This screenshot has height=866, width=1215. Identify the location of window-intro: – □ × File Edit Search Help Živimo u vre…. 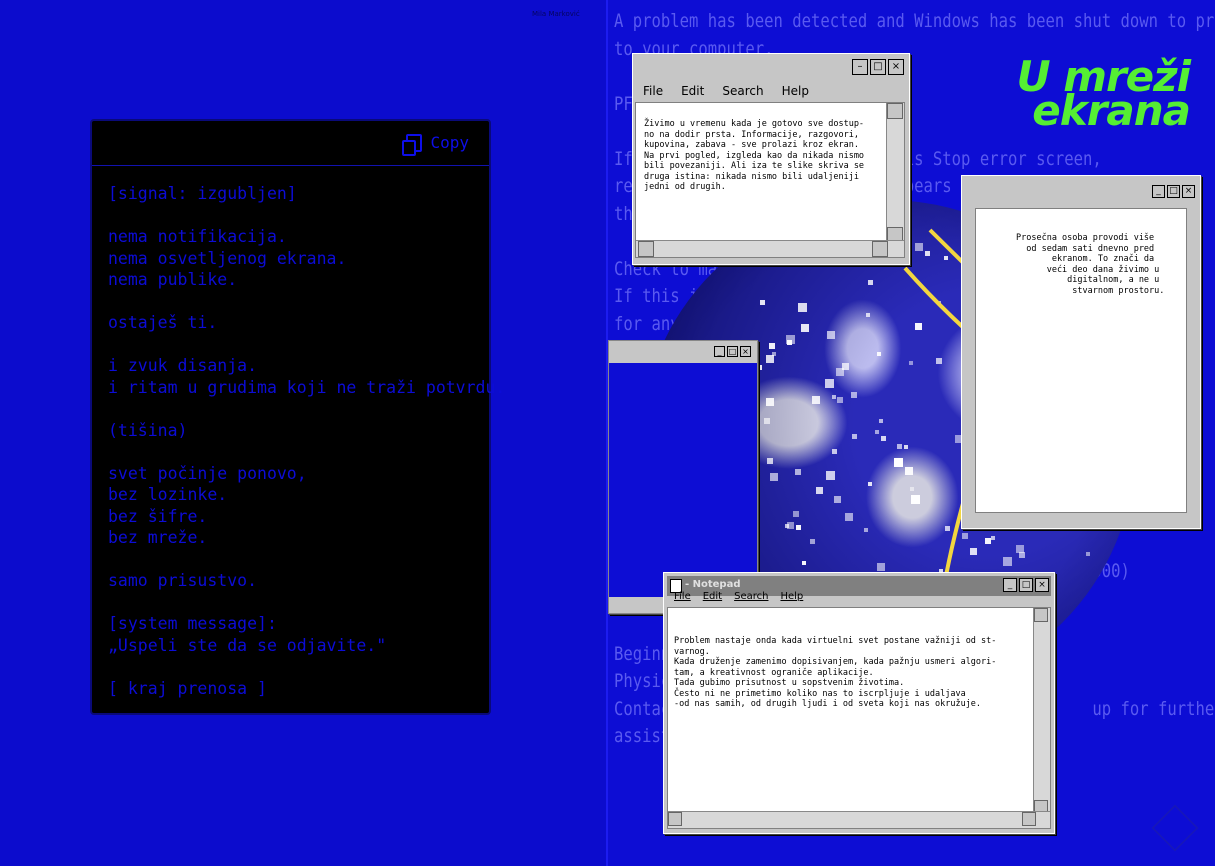
(771, 159).